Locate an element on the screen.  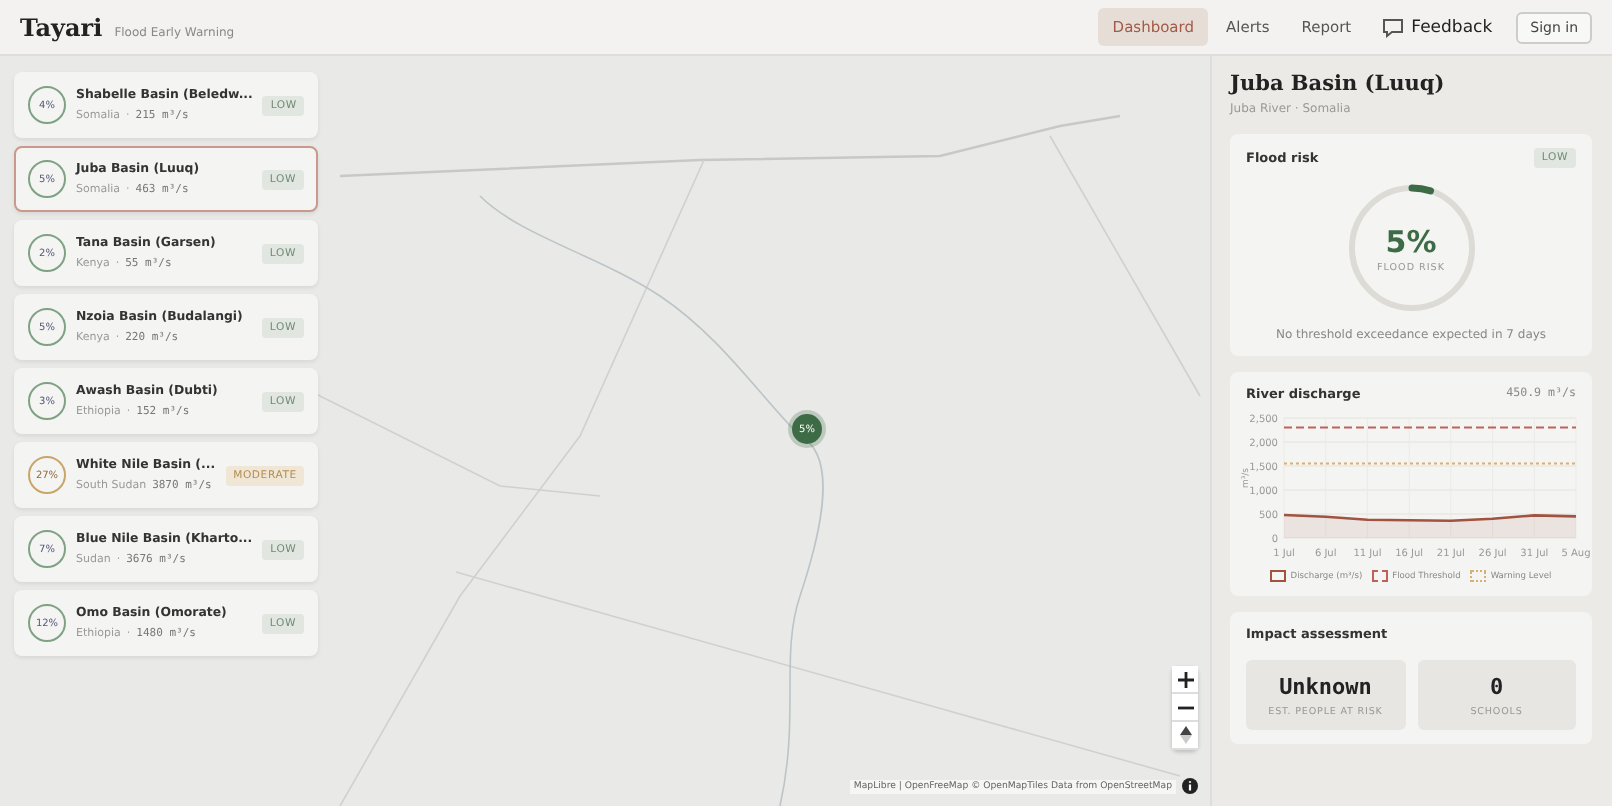
chat-bubble-icon is located at coordinates (1392, 27).